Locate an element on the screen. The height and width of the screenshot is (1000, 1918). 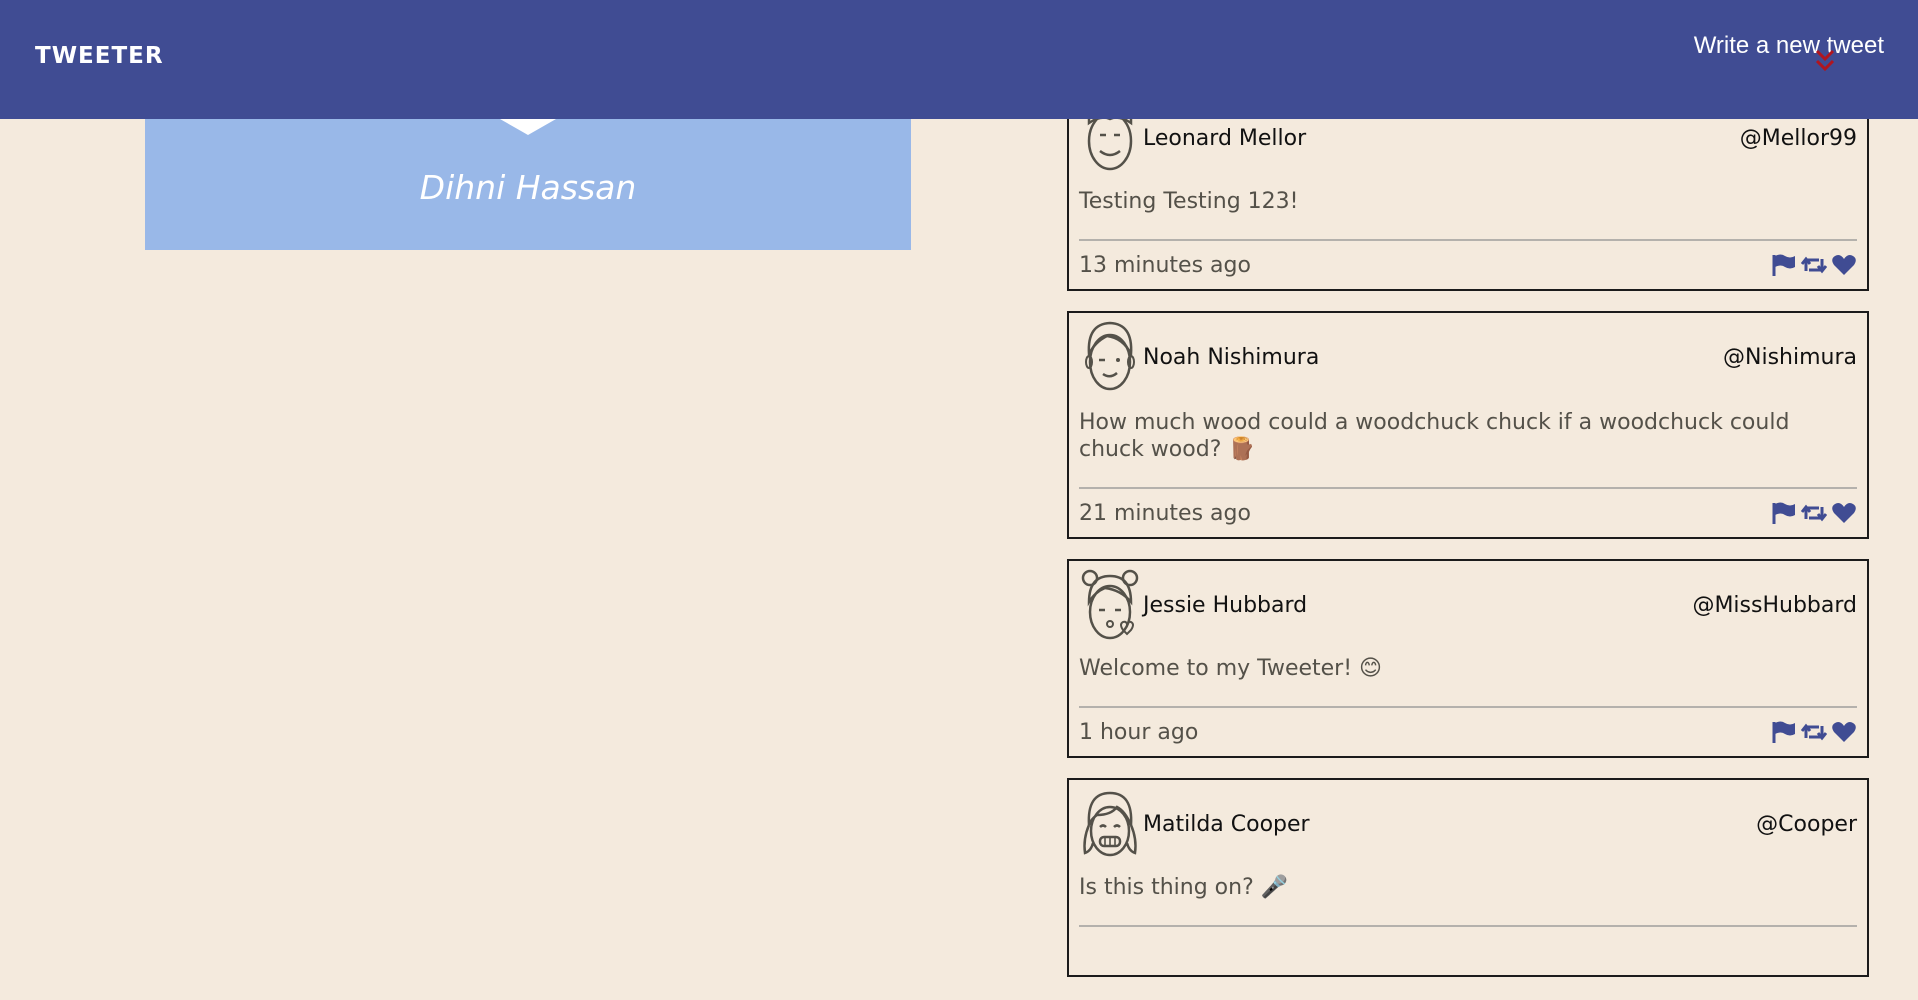
tweet-author: Leonard Mellor is located at coordinates (1225, 138).